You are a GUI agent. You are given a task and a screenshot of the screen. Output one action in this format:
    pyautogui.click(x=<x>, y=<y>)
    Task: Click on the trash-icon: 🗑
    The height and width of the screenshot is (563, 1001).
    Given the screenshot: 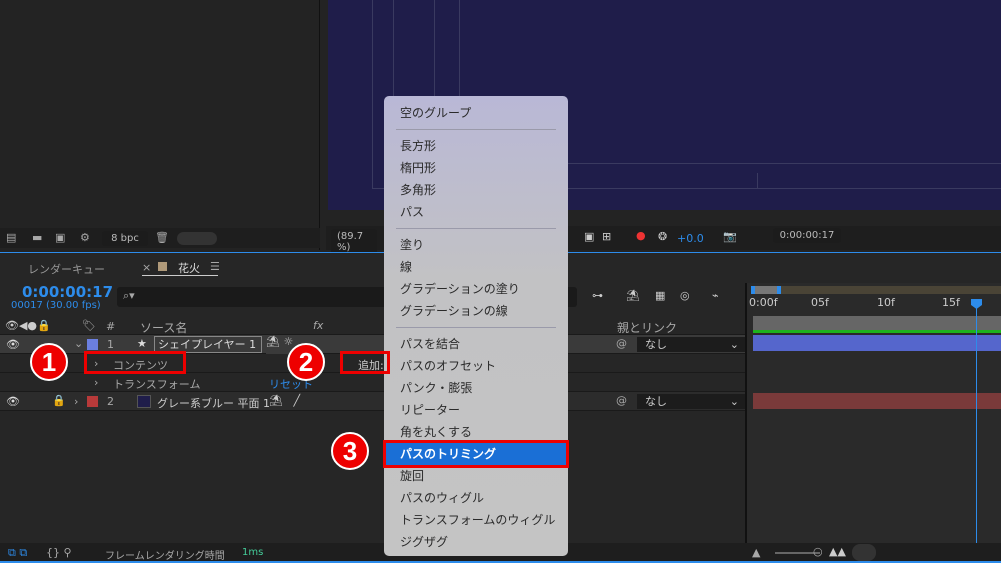 What is the action you would take?
    pyautogui.click(x=162, y=237)
    